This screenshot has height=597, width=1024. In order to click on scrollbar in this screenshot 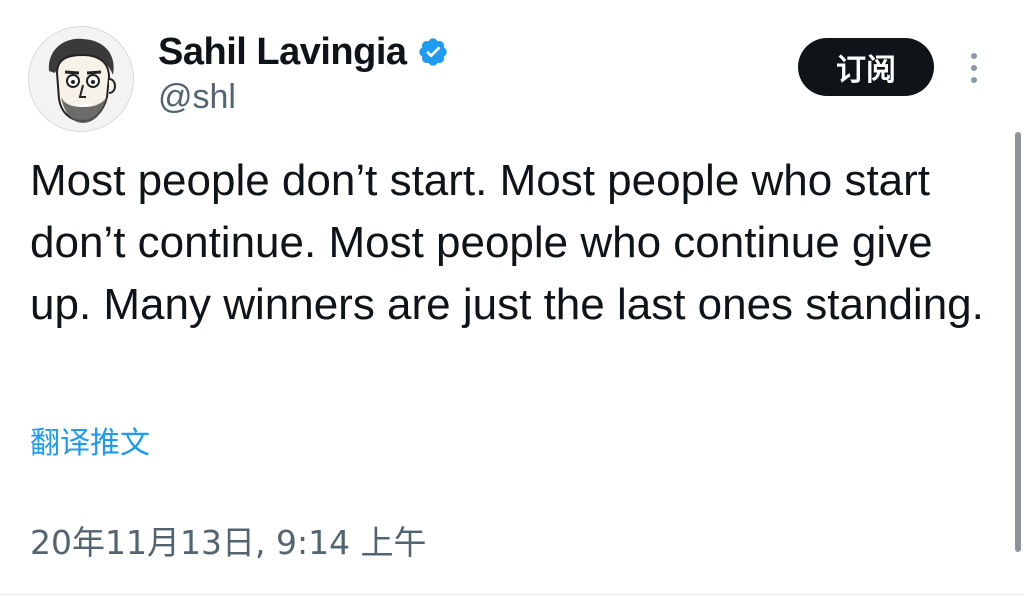, I will do `click(1018, 342)`.